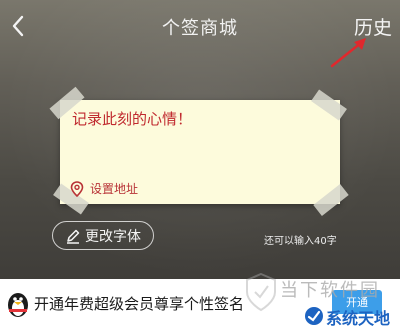 The height and width of the screenshot is (331, 400). Describe the element at coordinates (18, 305) in the screenshot. I see `penguin-icon` at that location.